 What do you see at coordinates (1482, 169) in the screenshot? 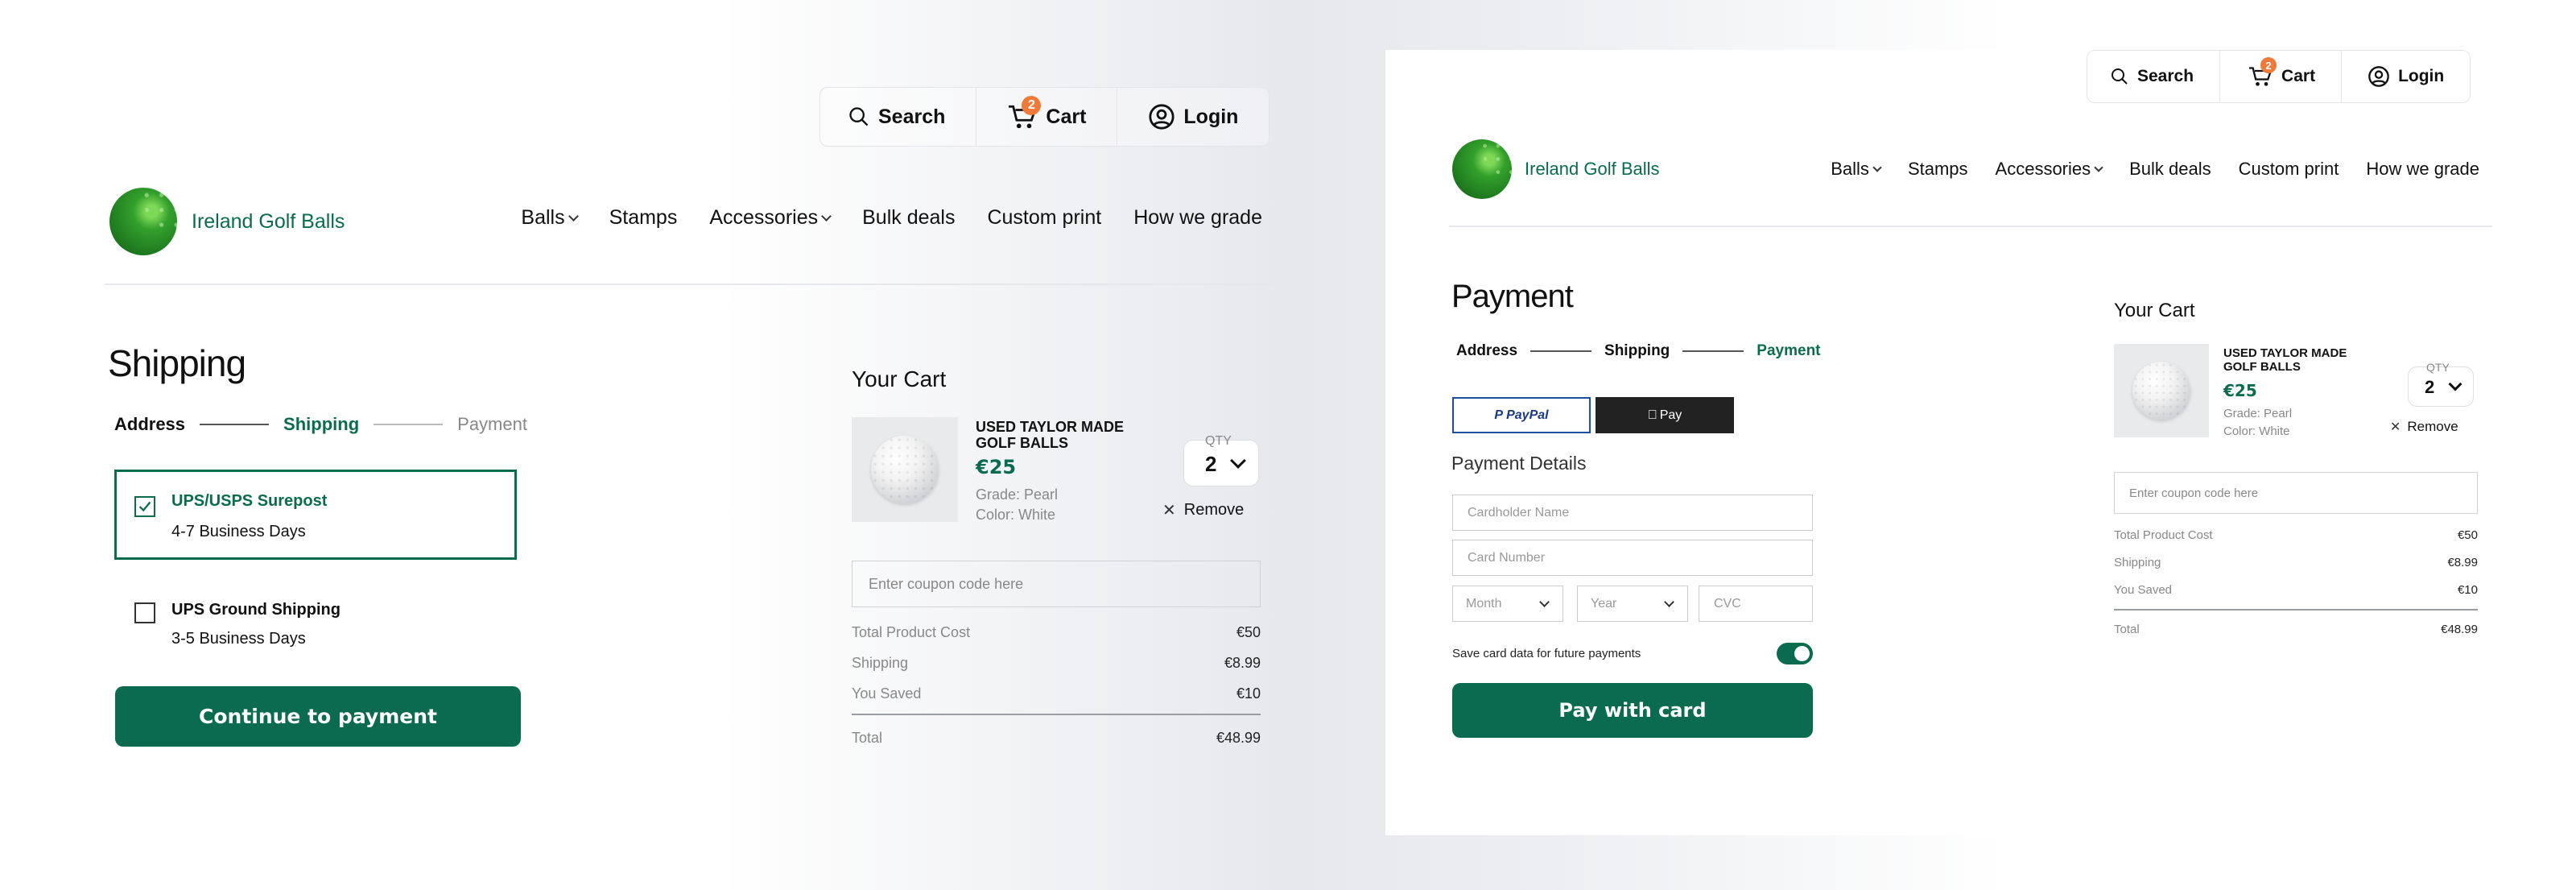
I see `golf-ball-logo-icon` at bounding box center [1482, 169].